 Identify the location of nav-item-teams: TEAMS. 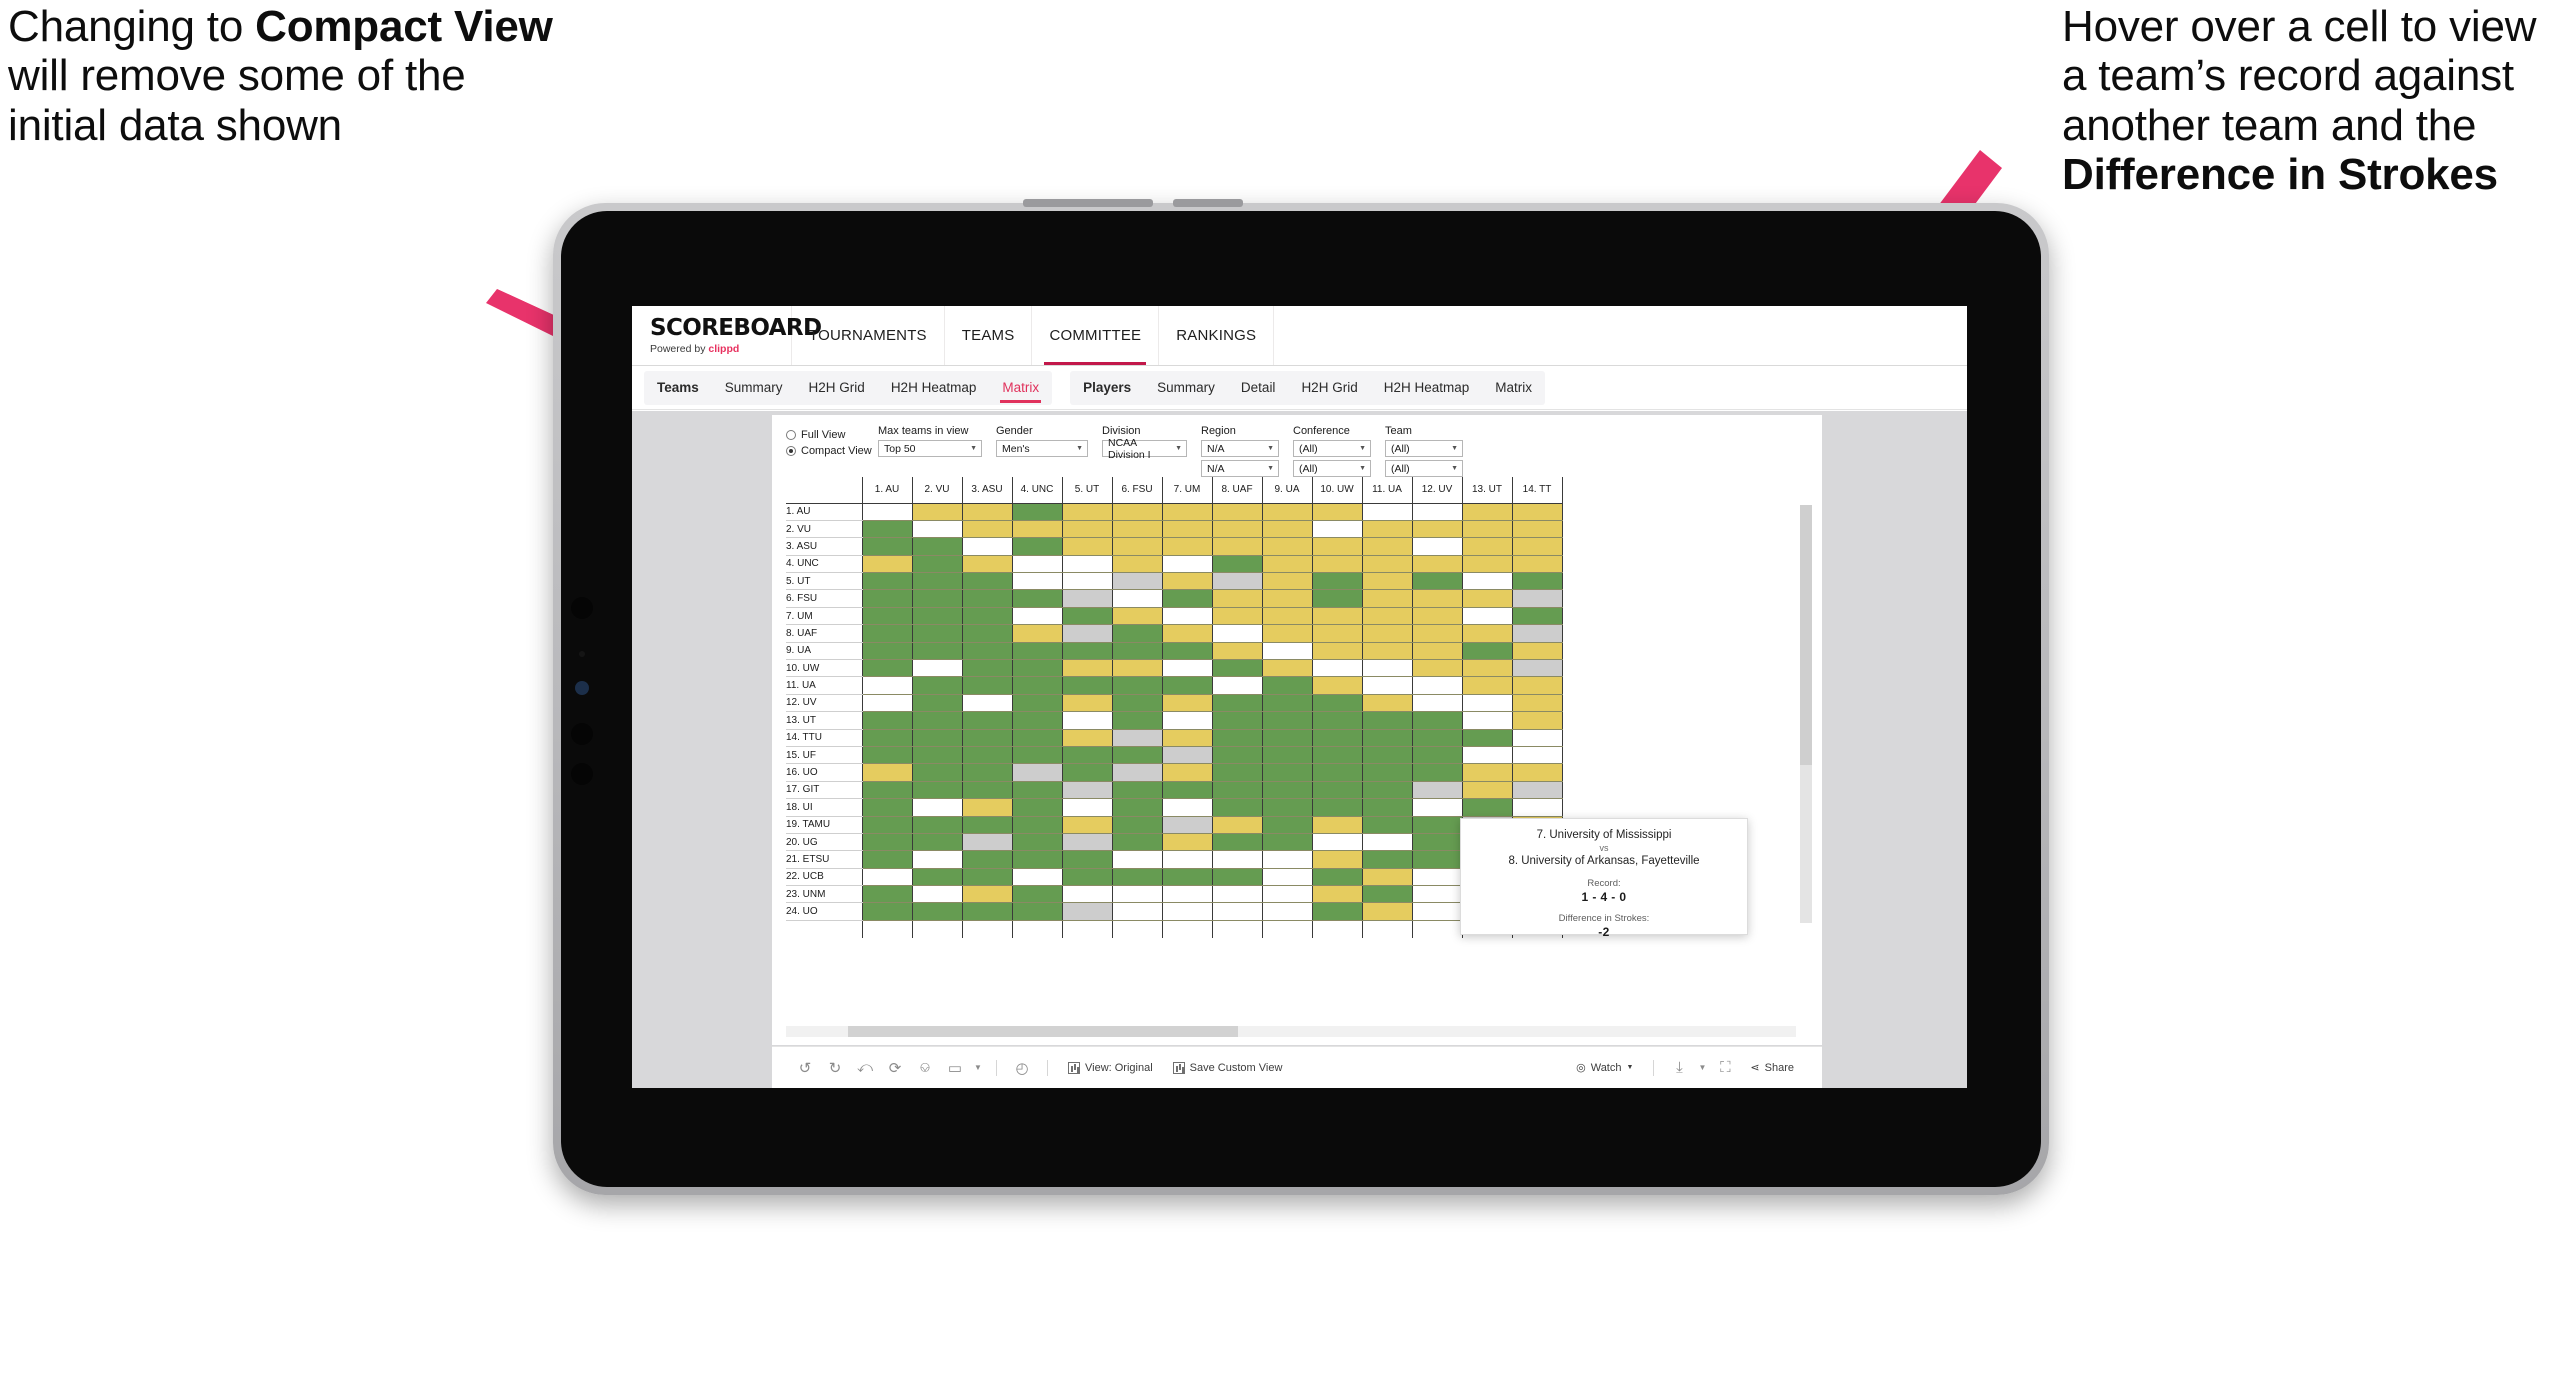
(989, 335).